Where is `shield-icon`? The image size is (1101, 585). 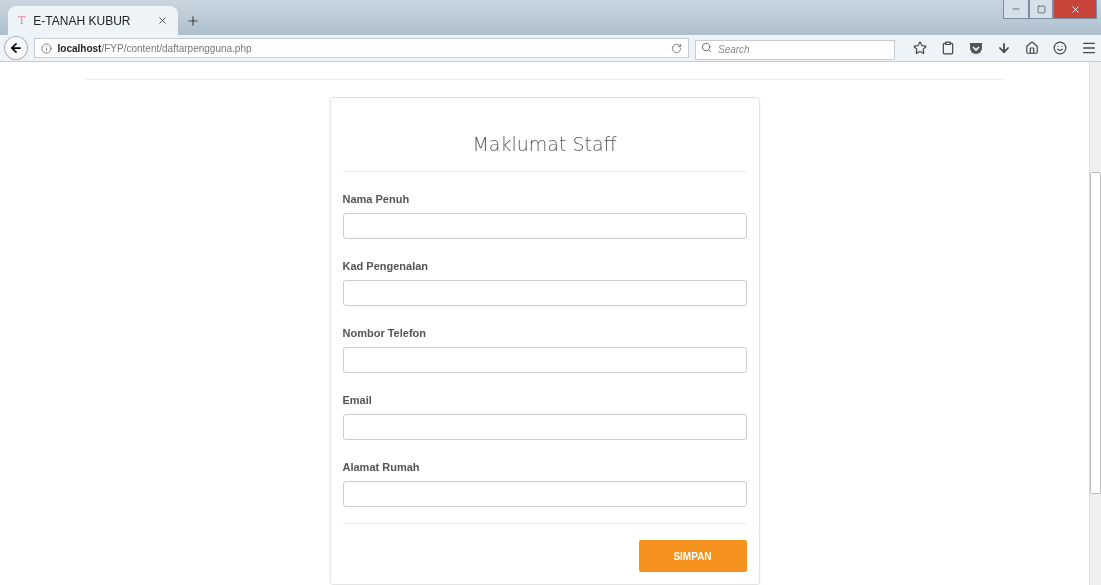
shield-icon is located at coordinates (976, 48).